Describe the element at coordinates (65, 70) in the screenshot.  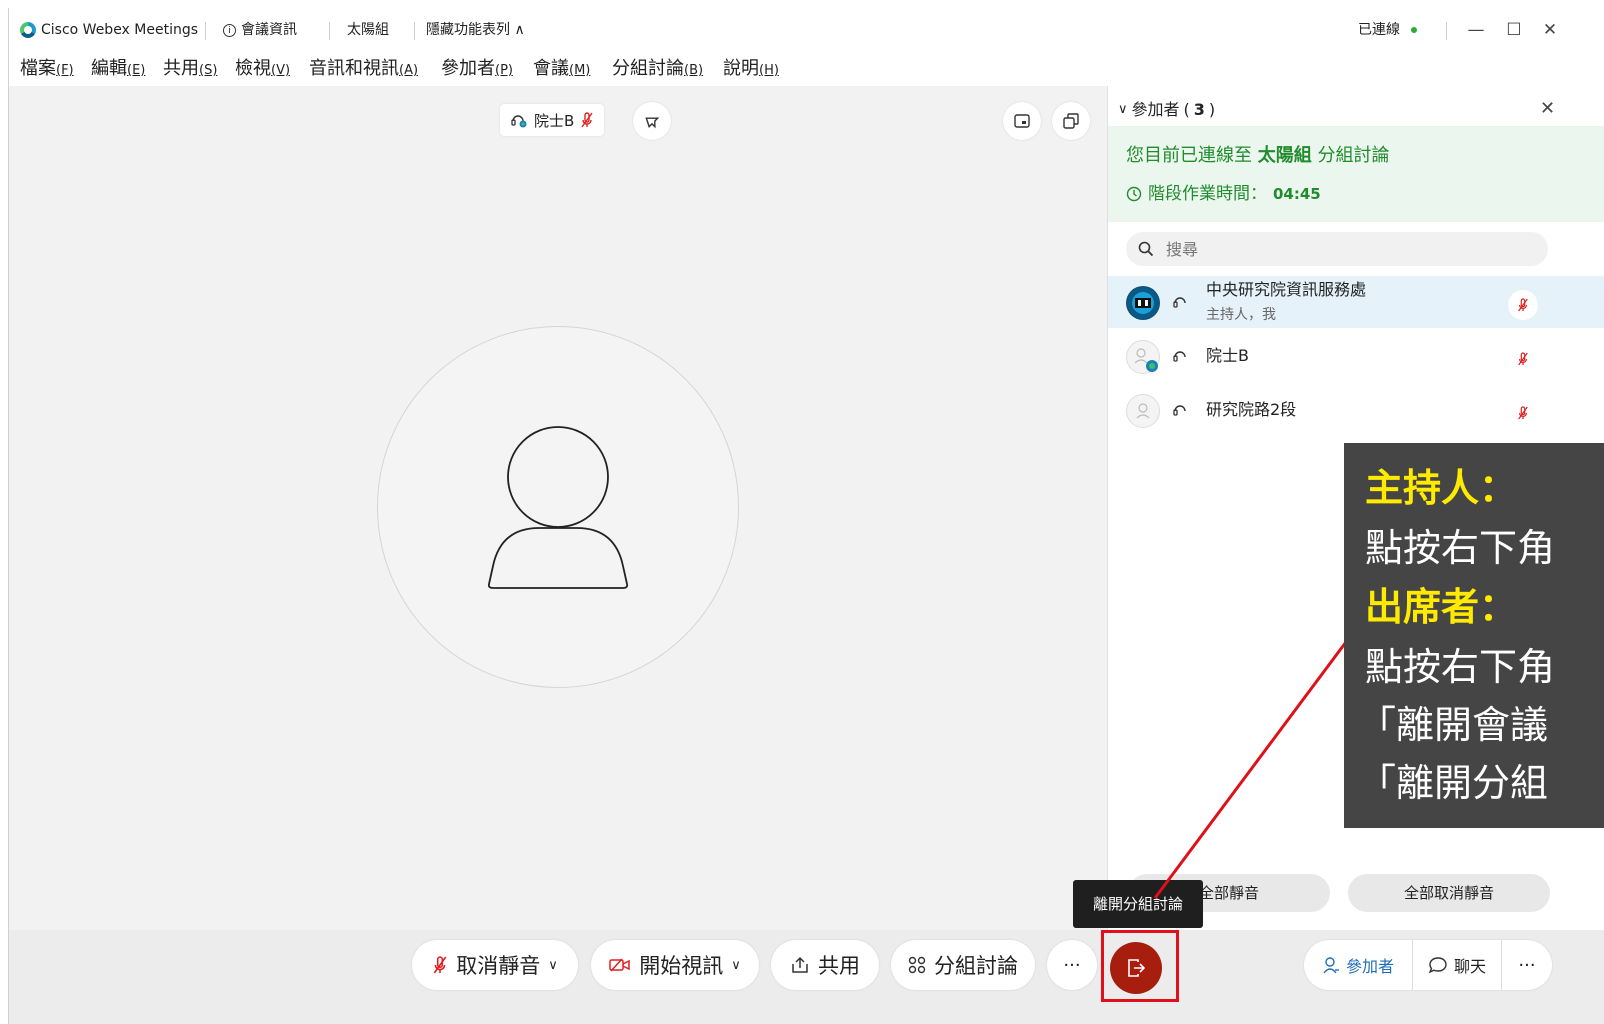
I see `menu-shortcut: (F)` at that location.